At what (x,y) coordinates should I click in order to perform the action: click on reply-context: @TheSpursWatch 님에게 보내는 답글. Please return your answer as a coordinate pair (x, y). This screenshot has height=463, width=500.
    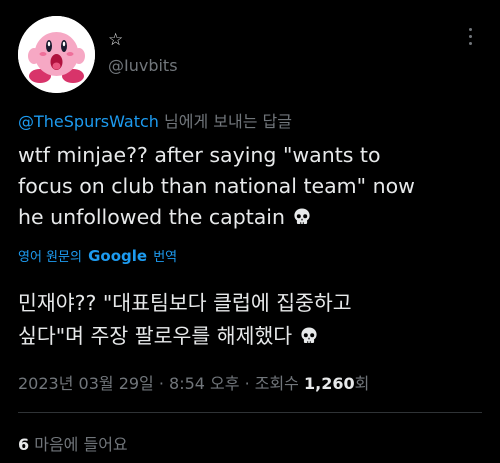
    Looking at the image, I should click on (155, 120).